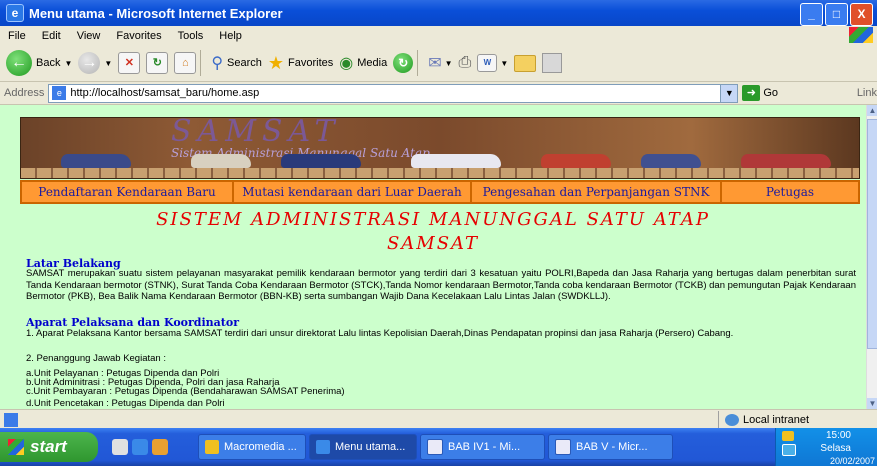 The height and width of the screenshot is (466, 877). What do you see at coordinates (48, 63) in the screenshot?
I see `back-label: Back` at bounding box center [48, 63].